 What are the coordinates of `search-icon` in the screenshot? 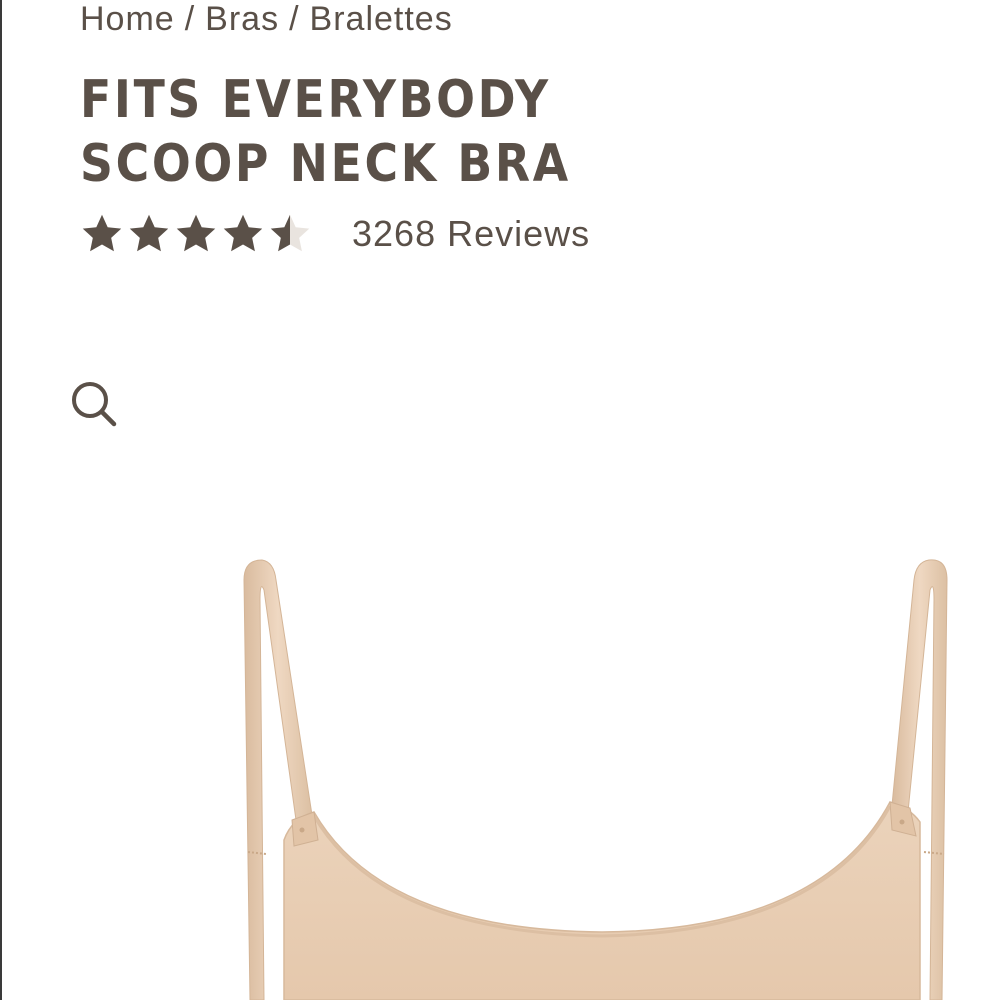 It's located at (94, 404).